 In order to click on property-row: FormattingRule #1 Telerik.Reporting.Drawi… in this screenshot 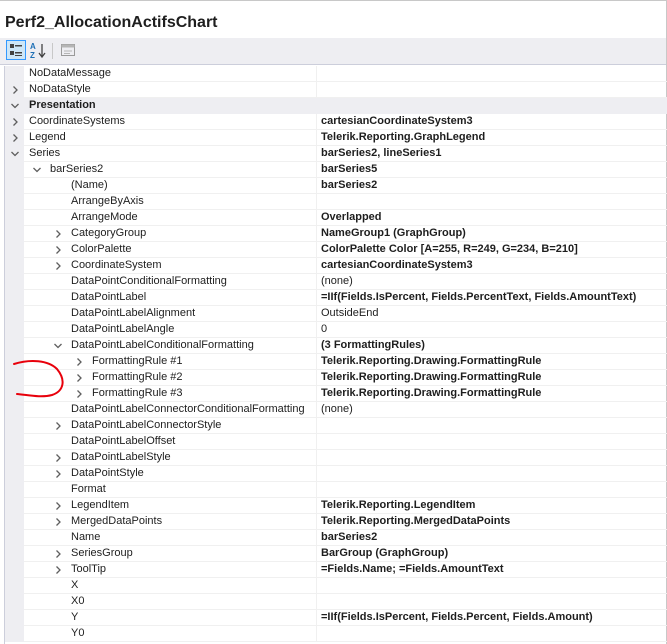, I will do `click(336, 362)`.